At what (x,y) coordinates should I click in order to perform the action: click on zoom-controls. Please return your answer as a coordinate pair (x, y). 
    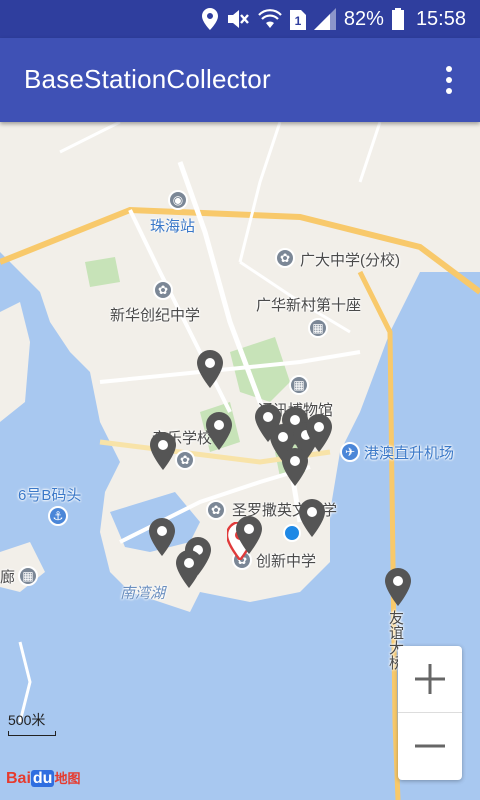
    Looking at the image, I should click on (430, 713).